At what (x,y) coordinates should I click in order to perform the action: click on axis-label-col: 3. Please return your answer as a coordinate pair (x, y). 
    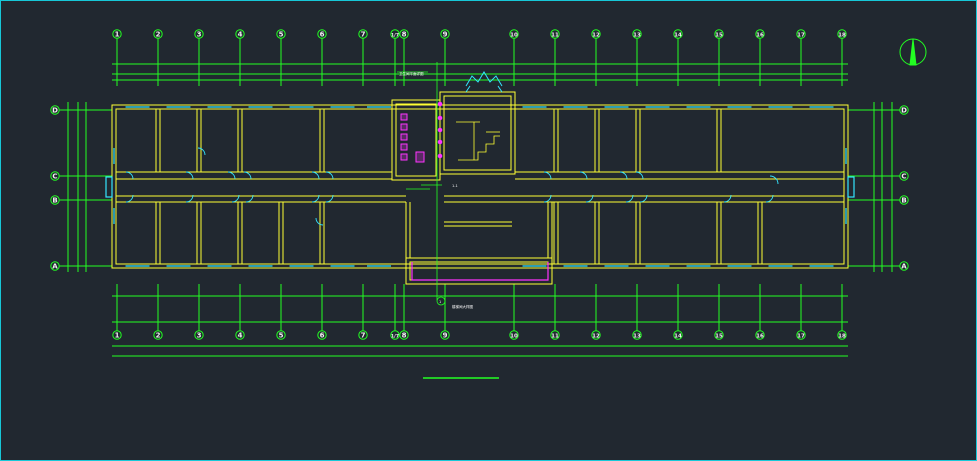
    Looking at the image, I should click on (199, 336).